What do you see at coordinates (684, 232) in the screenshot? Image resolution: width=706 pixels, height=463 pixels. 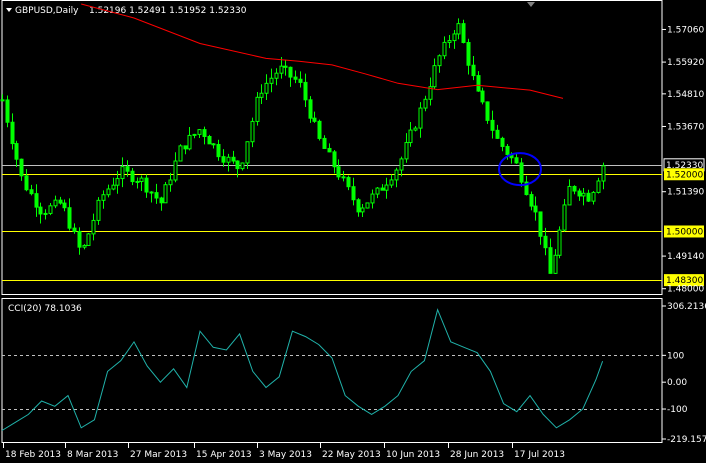 I see `price-tag-label: 1.50000` at bounding box center [684, 232].